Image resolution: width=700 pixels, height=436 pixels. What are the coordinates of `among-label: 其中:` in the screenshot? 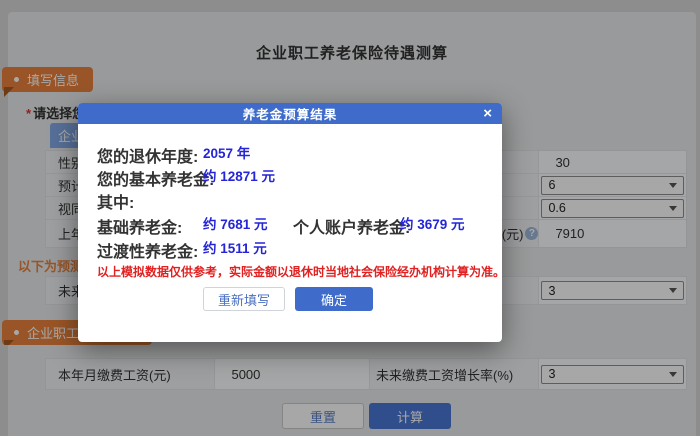 It's located at (116, 203).